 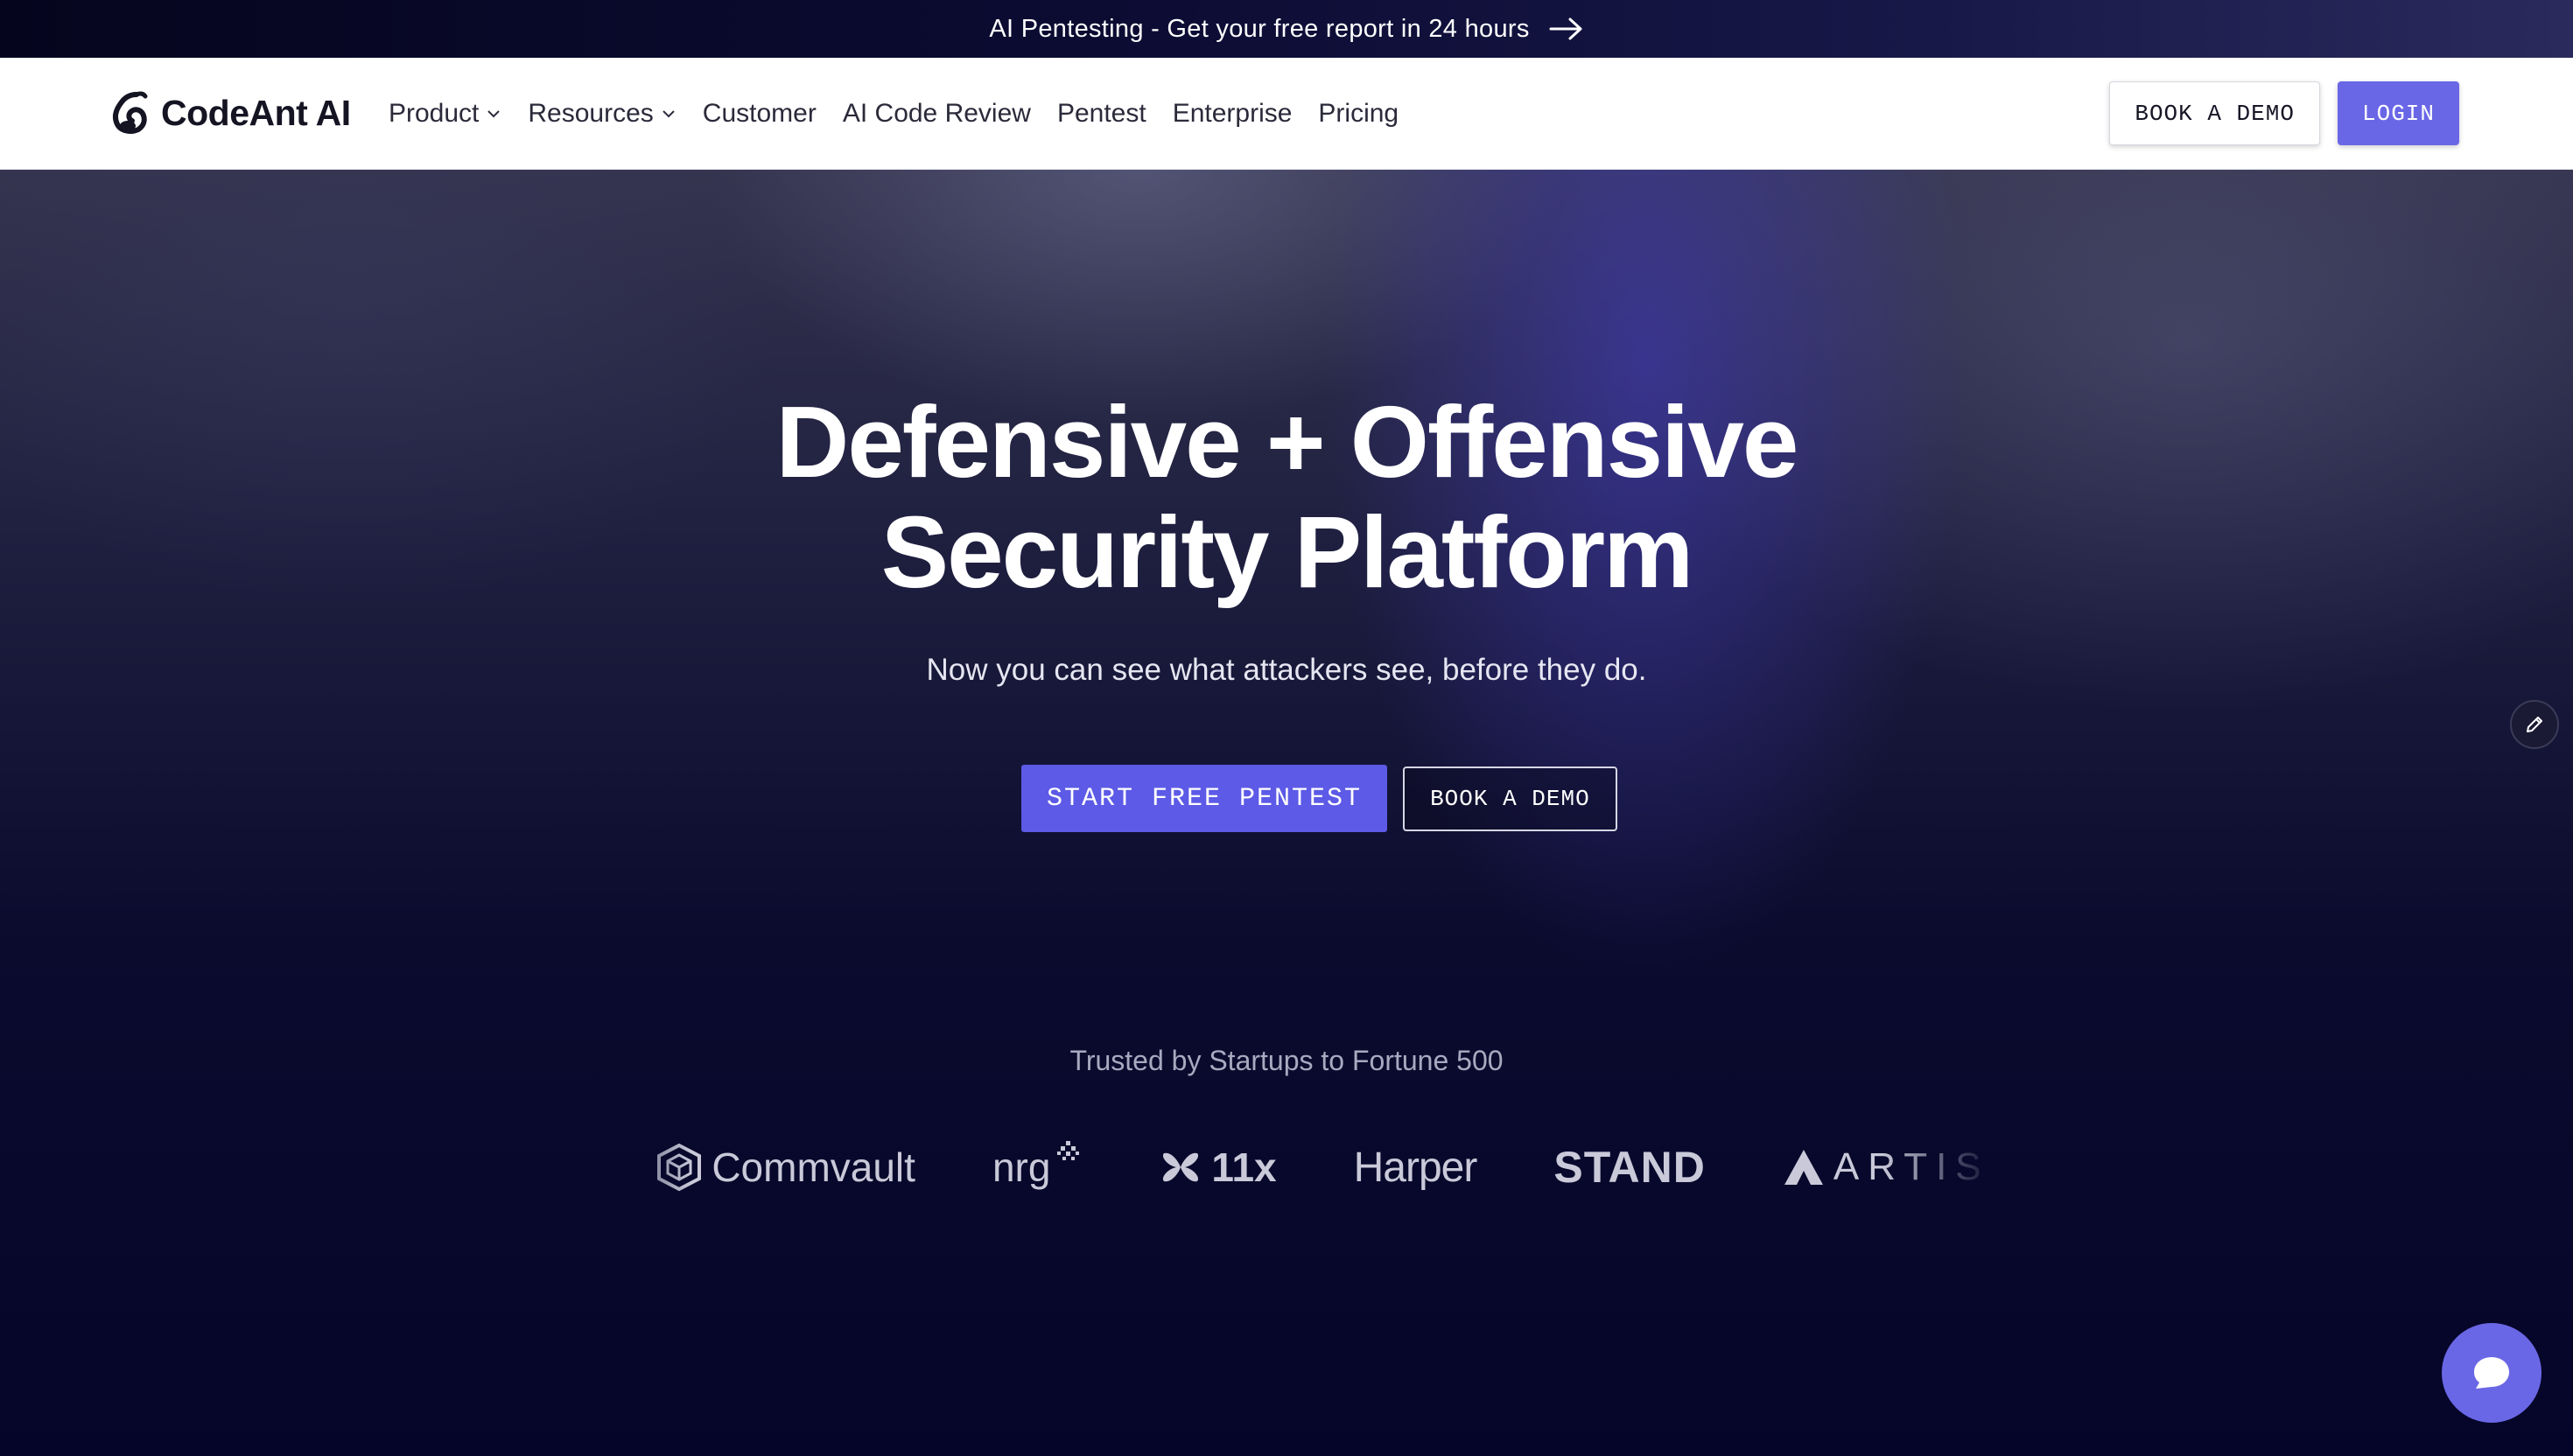 What do you see at coordinates (1244, 1167) in the screenshot?
I see `customer-logo-text: 11x` at bounding box center [1244, 1167].